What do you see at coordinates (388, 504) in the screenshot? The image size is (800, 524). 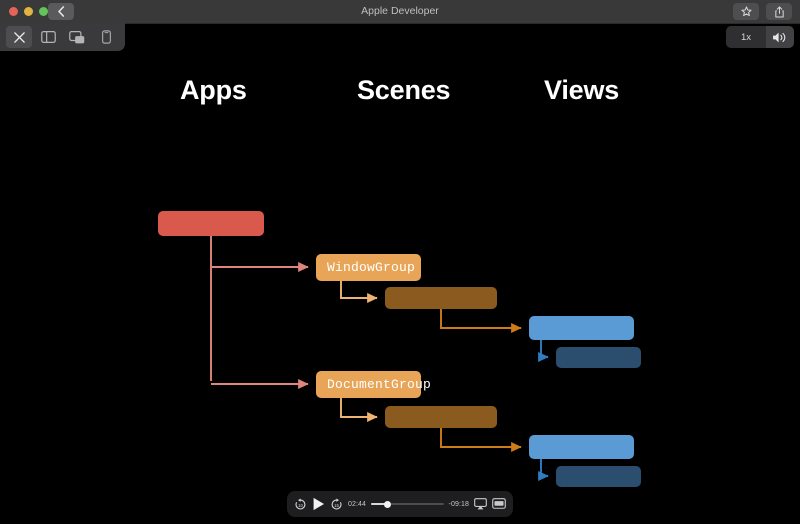 I see `progress-knob` at bounding box center [388, 504].